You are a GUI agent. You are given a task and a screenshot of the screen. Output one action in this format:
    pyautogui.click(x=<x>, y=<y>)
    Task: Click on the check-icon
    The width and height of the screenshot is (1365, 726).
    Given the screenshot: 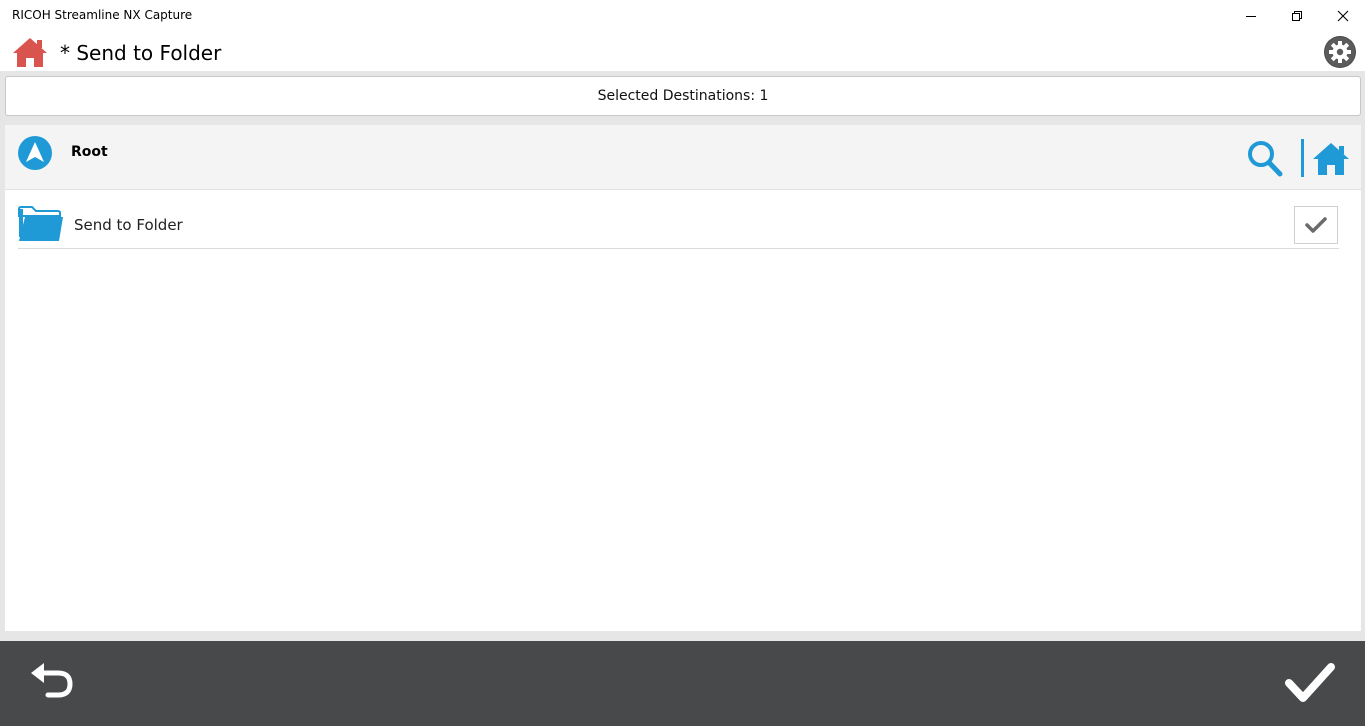 What is the action you would take?
    pyautogui.click(x=1316, y=225)
    